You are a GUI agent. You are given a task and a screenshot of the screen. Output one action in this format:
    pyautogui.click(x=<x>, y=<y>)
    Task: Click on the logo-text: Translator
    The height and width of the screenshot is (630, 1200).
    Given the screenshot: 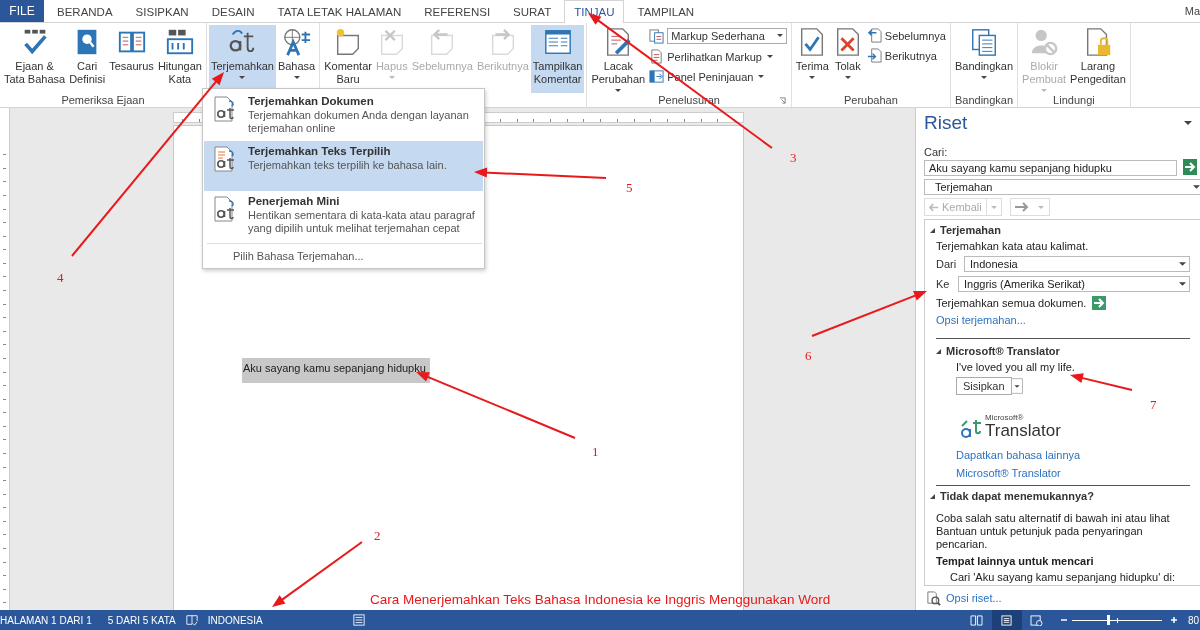 What is the action you would take?
    pyautogui.click(x=1023, y=430)
    